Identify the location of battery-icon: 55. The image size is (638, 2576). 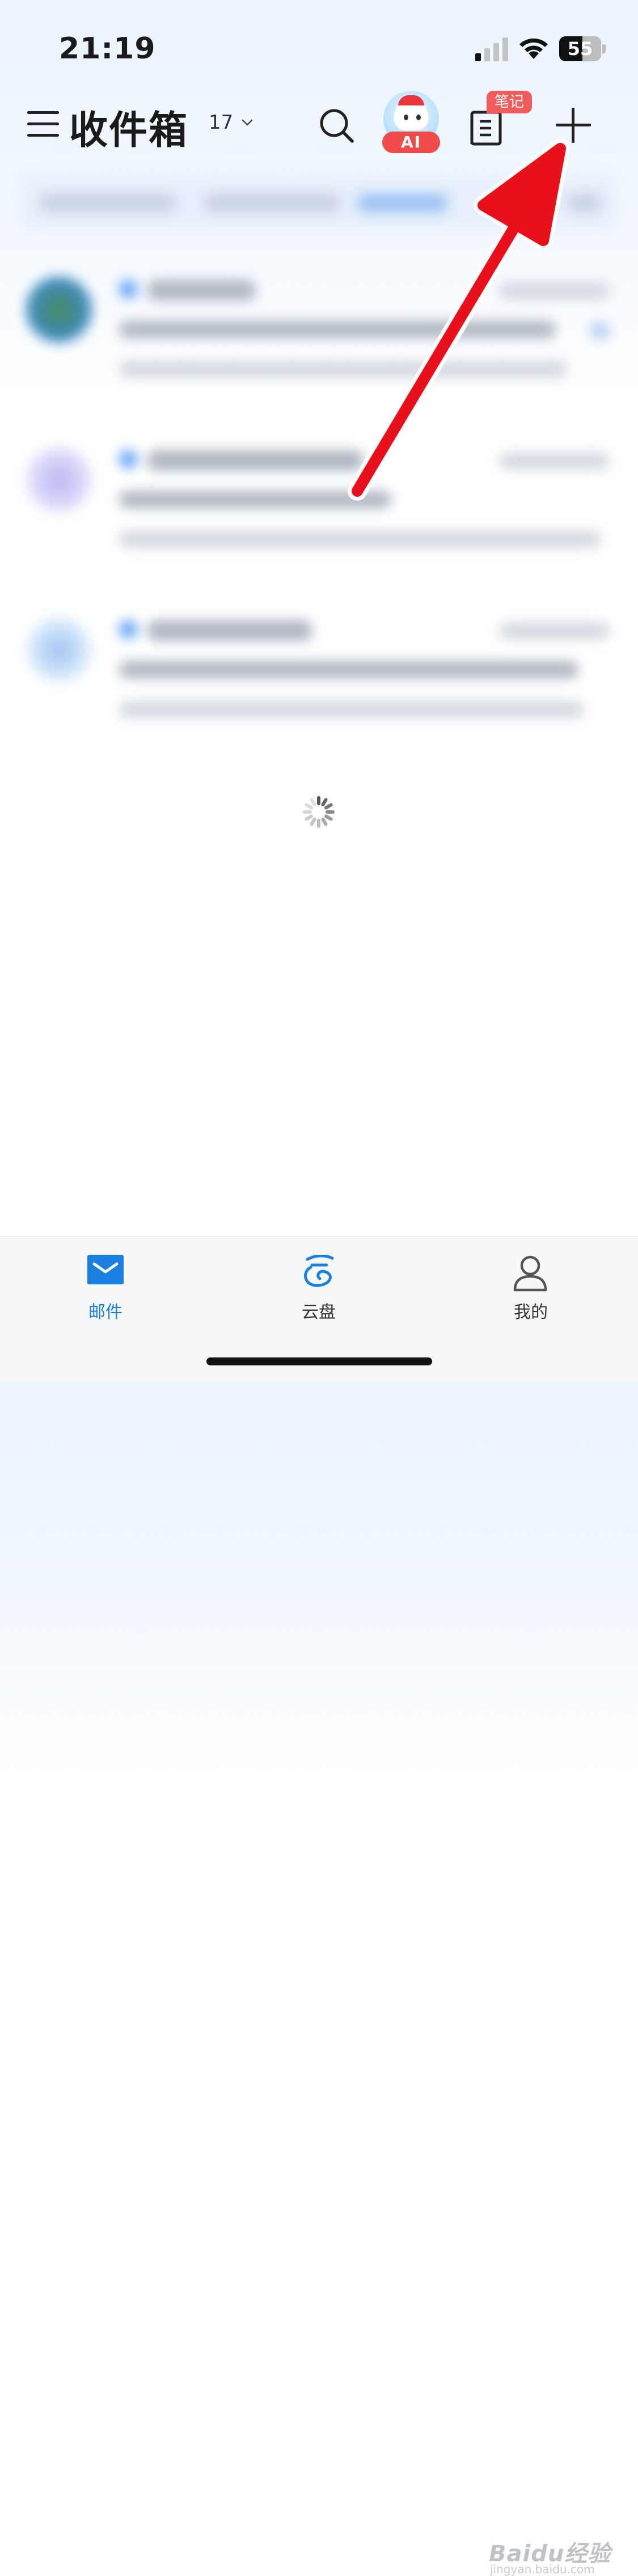
(582, 48).